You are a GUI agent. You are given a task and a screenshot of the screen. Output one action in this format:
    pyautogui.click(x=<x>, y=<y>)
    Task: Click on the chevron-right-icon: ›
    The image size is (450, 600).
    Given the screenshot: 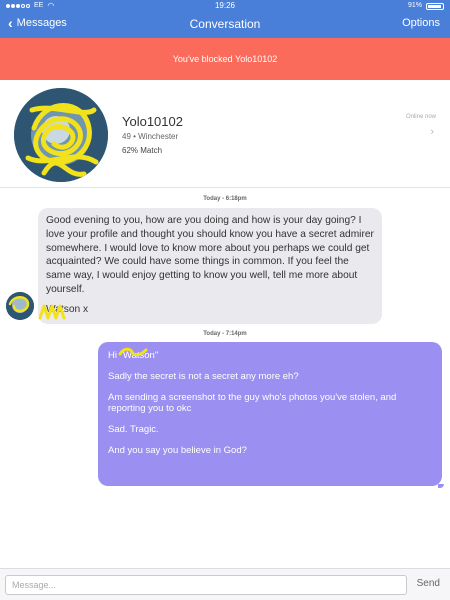 What is the action you would take?
    pyautogui.click(x=432, y=132)
    